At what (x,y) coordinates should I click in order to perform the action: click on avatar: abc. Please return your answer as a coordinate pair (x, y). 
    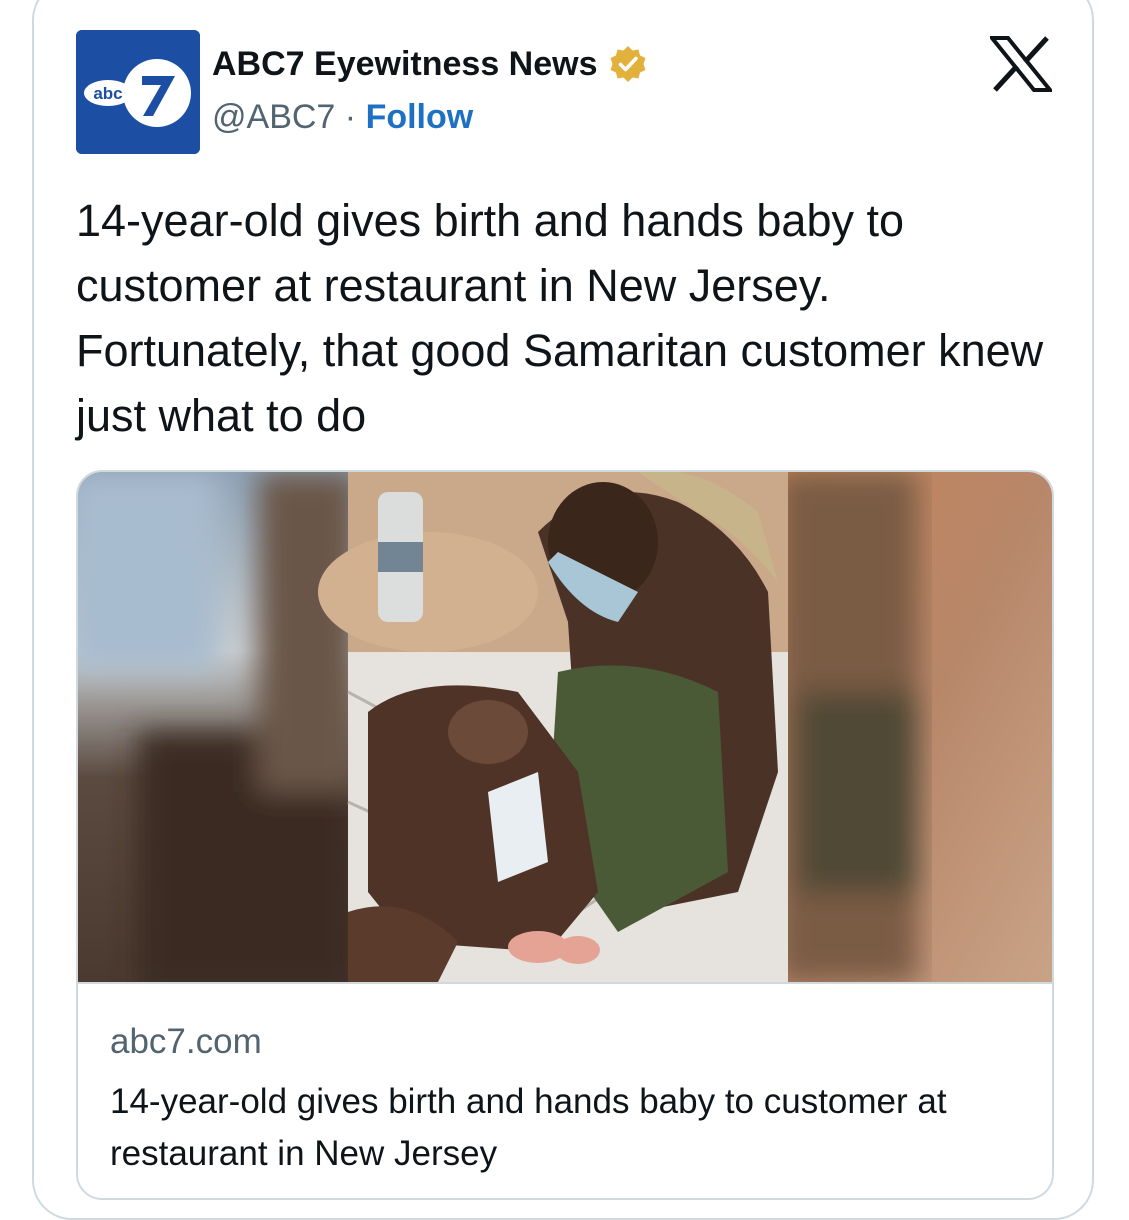
    Looking at the image, I should click on (138, 92).